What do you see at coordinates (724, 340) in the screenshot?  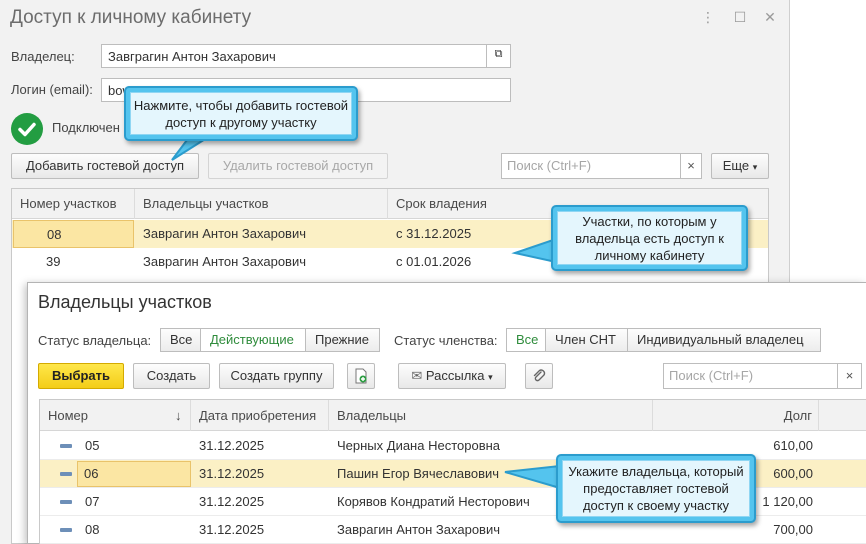 I see `filter-membership-individual: Индивидуальный владелец` at bounding box center [724, 340].